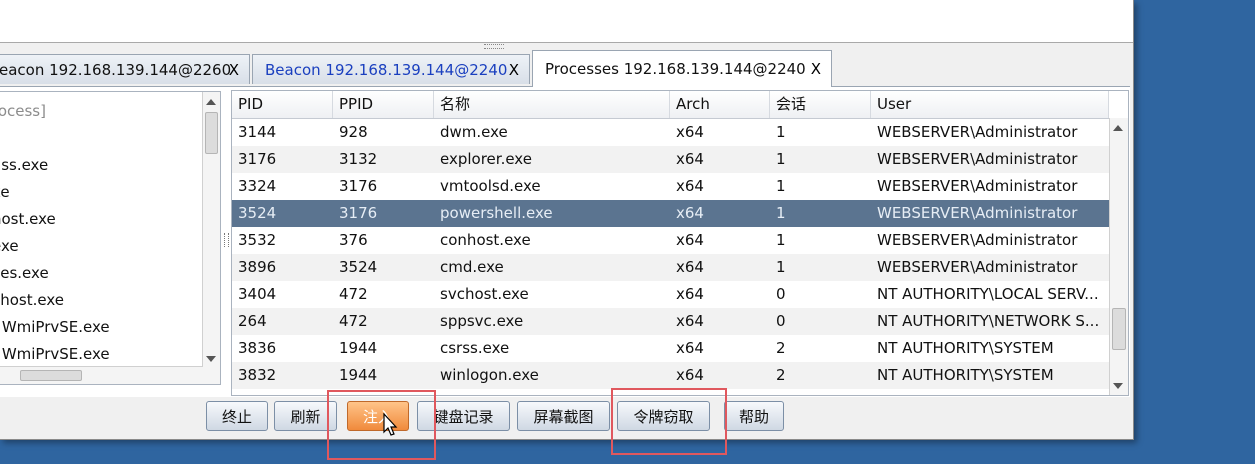 The width and height of the screenshot is (1255, 464). What do you see at coordinates (5, 192) in the screenshot?
I see `tree-item: xe` at bounding box center [5, 192].